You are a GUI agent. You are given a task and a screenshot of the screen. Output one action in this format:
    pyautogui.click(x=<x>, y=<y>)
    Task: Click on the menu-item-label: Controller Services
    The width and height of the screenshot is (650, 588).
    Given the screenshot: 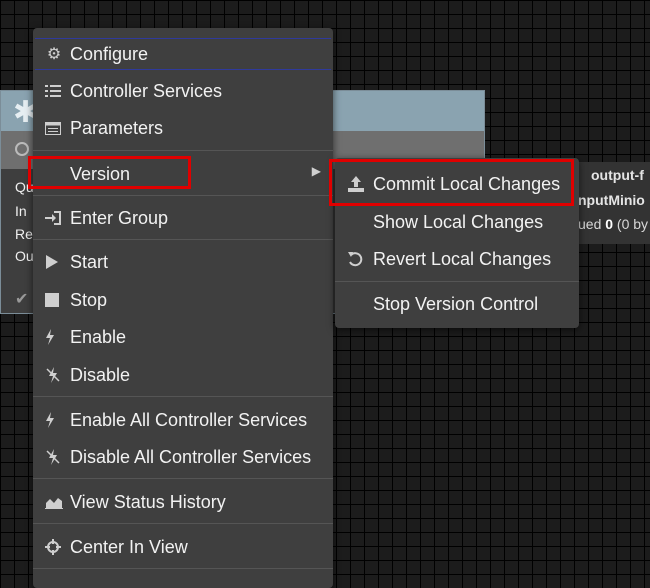 What is the action you would take?
    pyautogui.click(x=146, y=90)
    